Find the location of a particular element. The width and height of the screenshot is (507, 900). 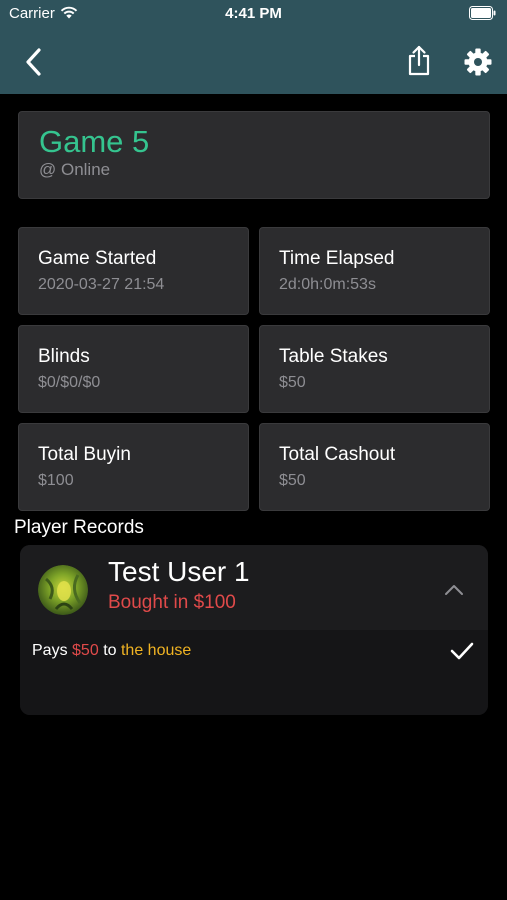

payment-line: Pays $50 to the house is located at coordinates (111, 651).